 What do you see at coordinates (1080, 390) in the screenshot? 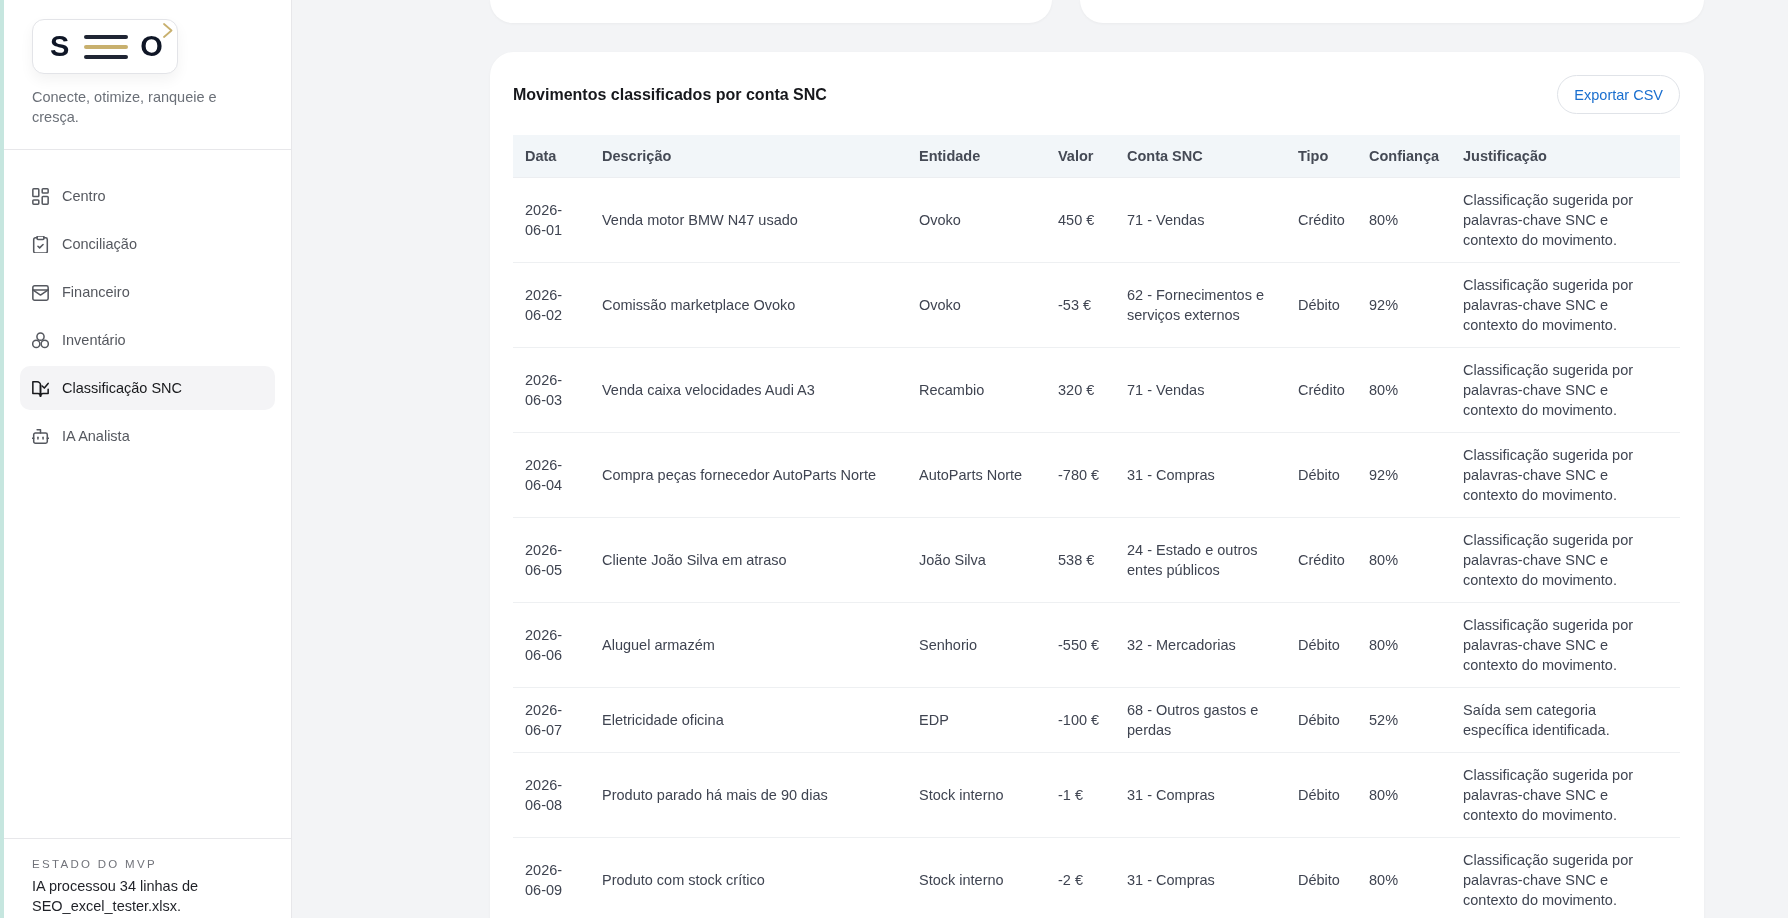
I see `table-cell: 320 €` at bounding box center [1080, 390].